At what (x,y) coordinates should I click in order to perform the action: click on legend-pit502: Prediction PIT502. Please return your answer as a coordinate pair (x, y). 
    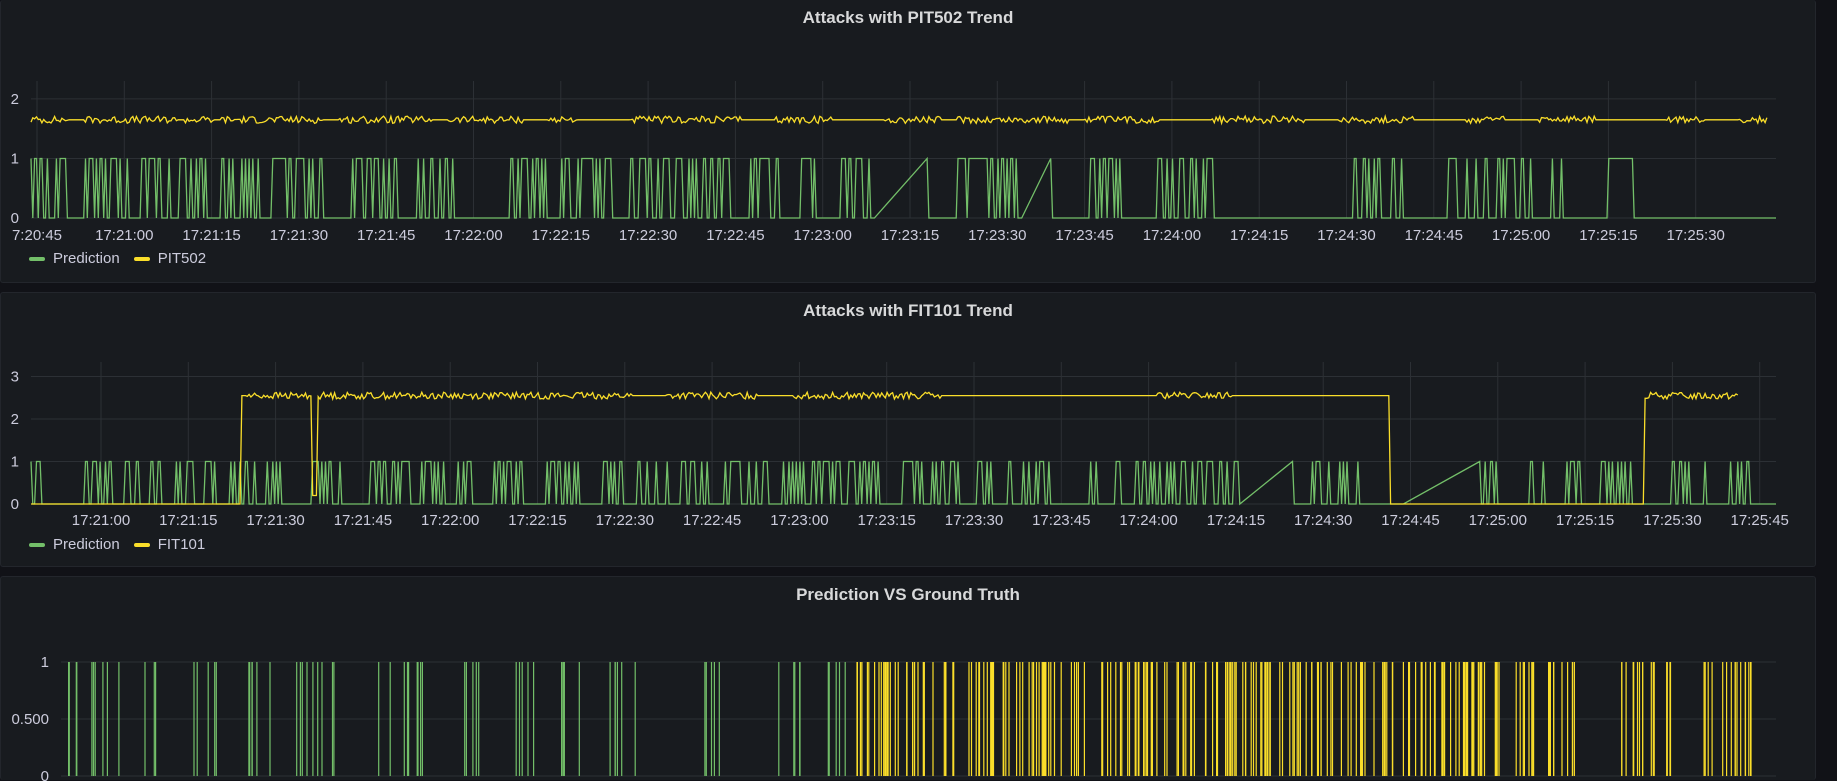
    Looking at the image, I should click on (117, 258).